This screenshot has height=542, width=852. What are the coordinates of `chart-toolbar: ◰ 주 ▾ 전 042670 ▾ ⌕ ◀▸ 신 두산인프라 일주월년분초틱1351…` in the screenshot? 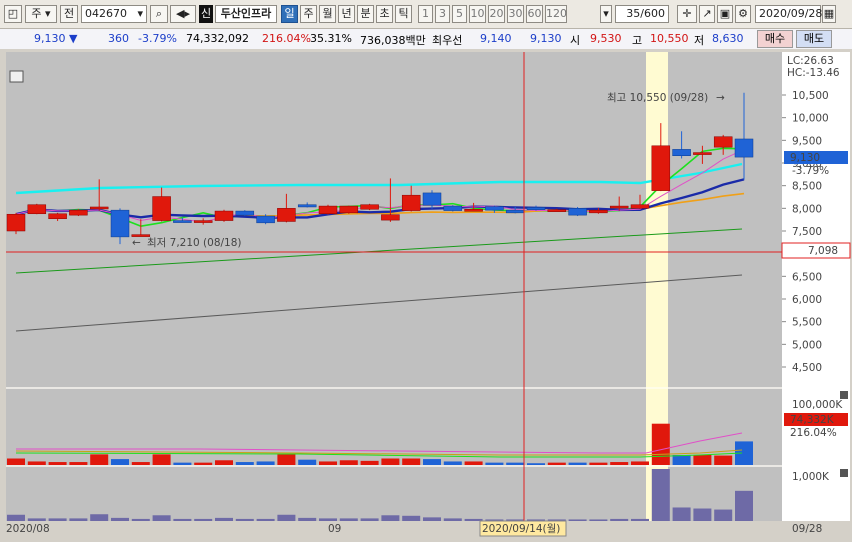 It's located at (426, 14).